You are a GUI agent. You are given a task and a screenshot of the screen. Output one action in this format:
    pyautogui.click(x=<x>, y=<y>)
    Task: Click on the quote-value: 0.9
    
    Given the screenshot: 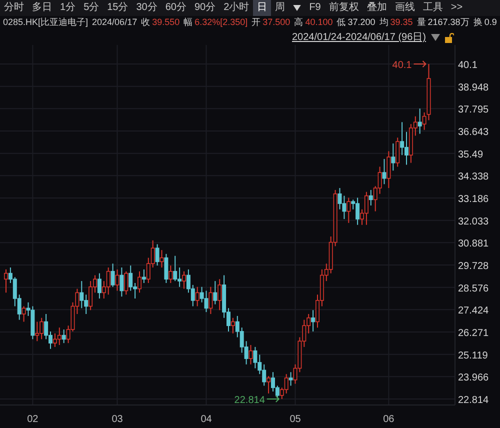 What is the action you would take?
    pyautogui.click(x=490, y=23)
    